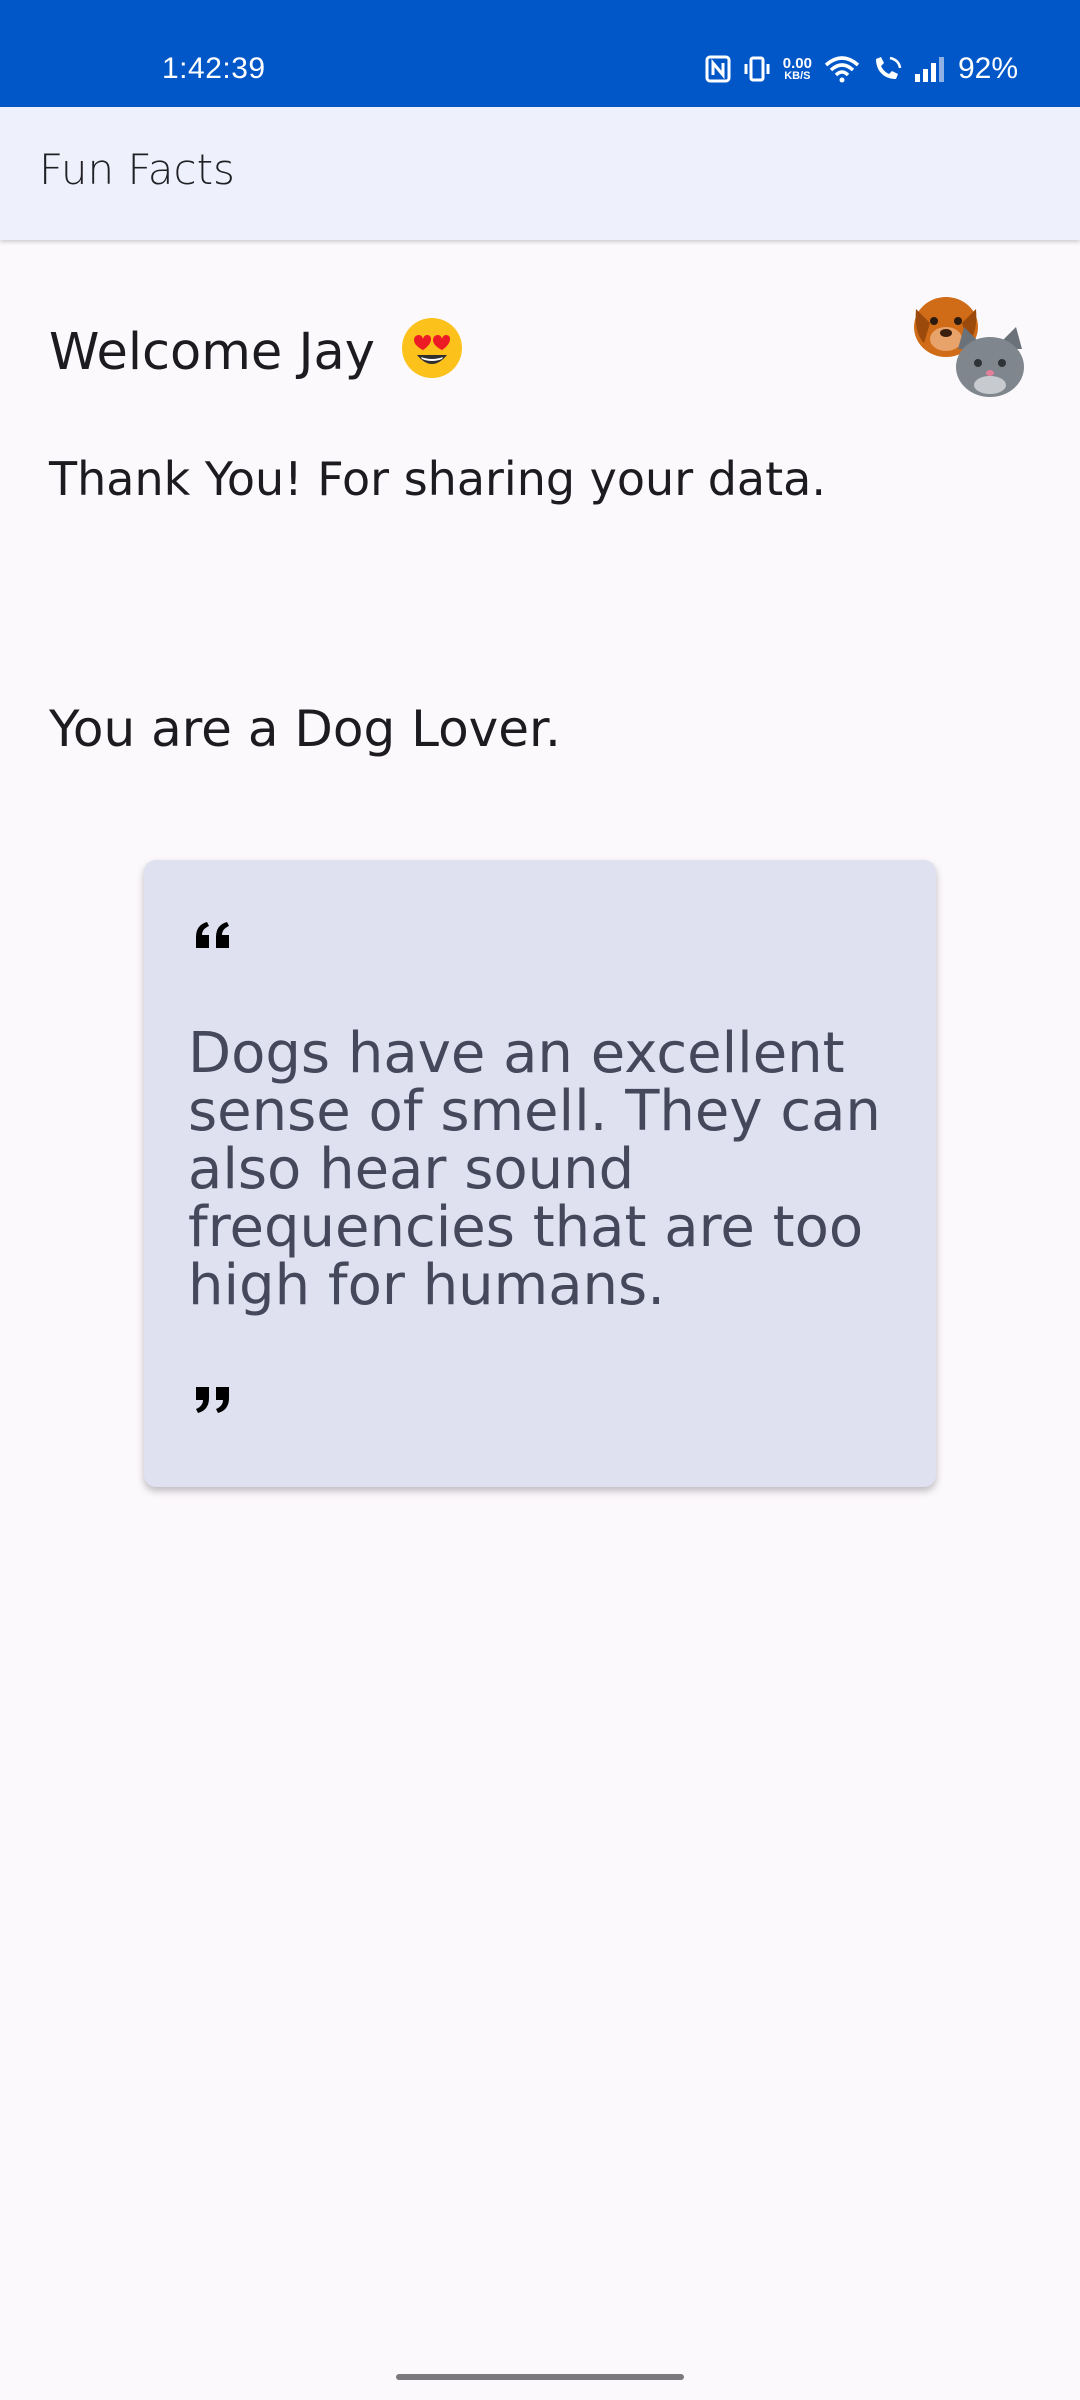  Describe the element at coordinates (797, 76) in the screenshot. I see `network-speed-unit: KB/S` at that location.